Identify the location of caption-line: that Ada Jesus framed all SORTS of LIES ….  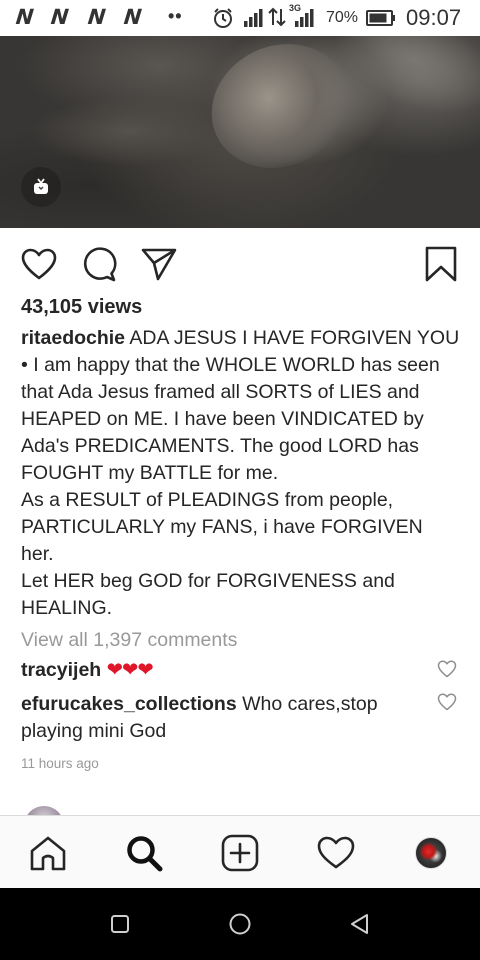
(220, 392).